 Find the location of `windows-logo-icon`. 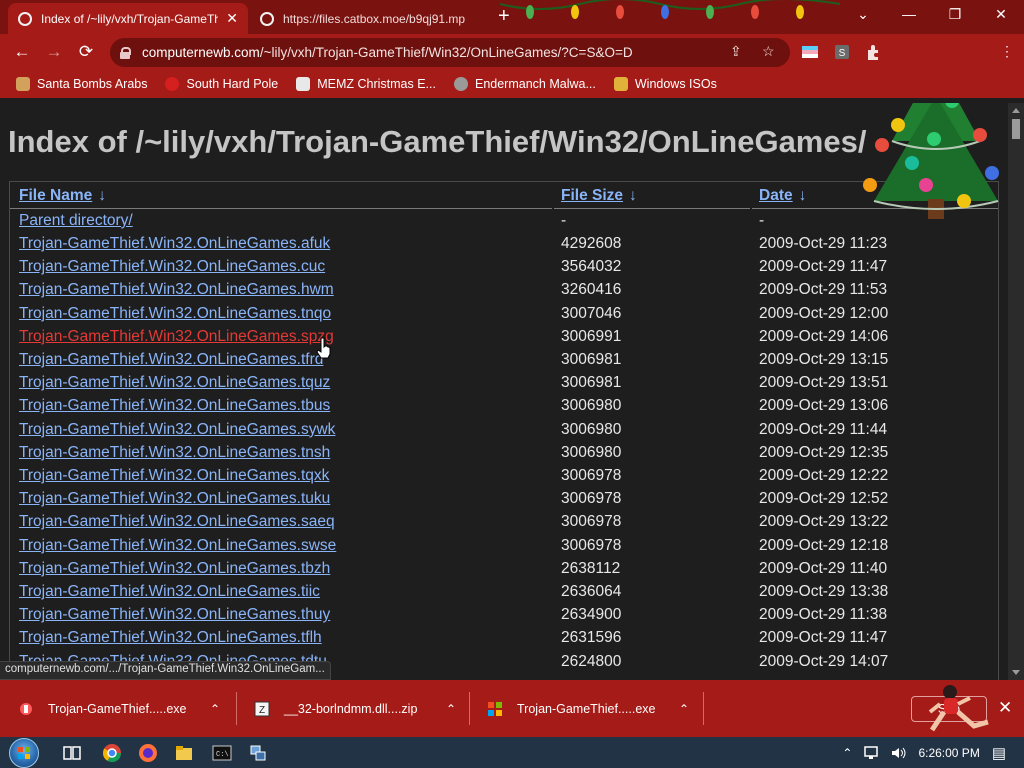

windows-logo-icon is located at coordinates (24, 753).